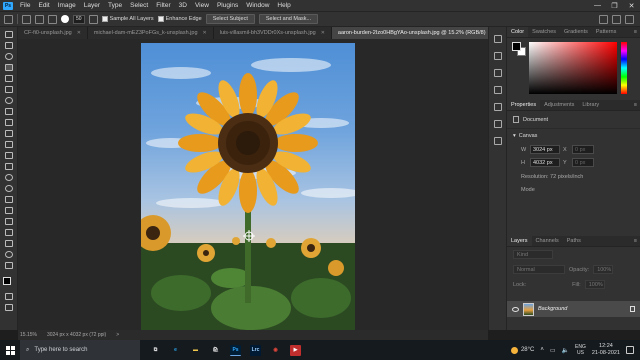  Describe the element at coordinates (53, 33) in the screenshot. I see `document-tab: CF-fi0-unsplash.jpg ✕` at that location.